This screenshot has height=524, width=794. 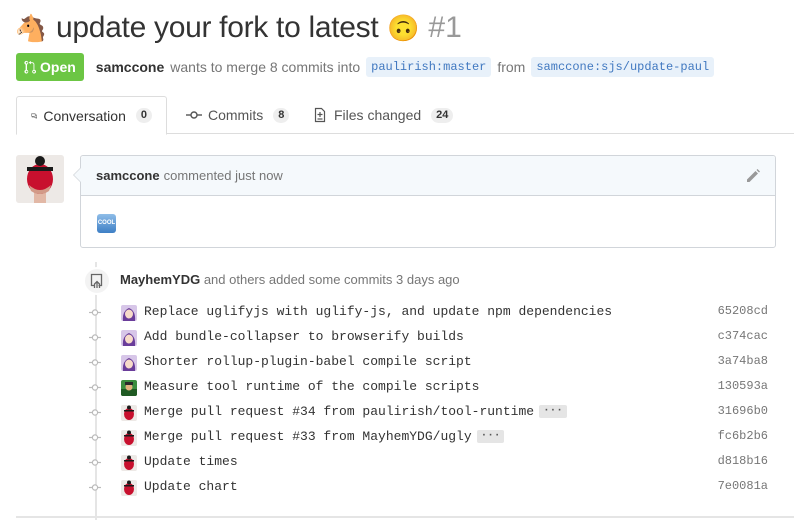 I want to click on upside-down-face-emoji-icon: 🙃, so click(x=403, y=28).